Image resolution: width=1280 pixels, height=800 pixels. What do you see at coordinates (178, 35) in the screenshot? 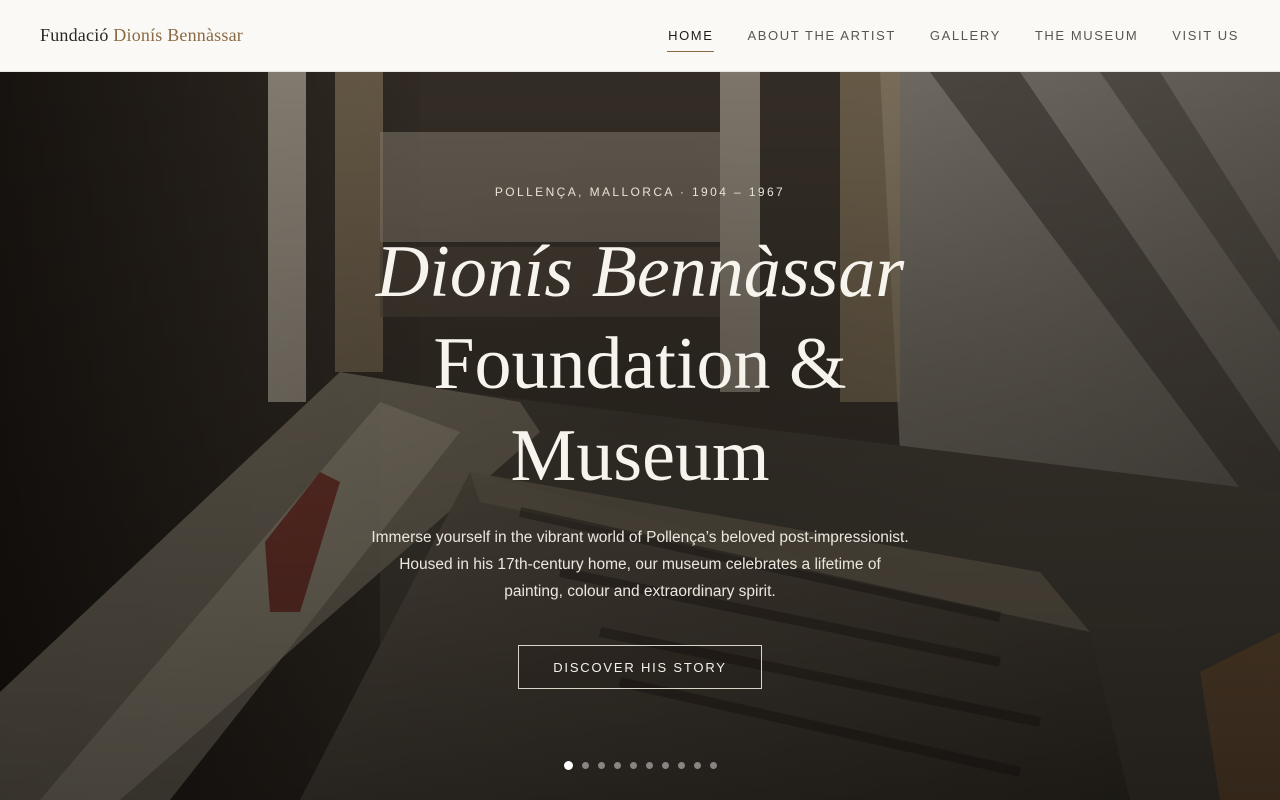
I see `logo-text-second: Dionís Bennàssar` at bounding box center [178, 35].